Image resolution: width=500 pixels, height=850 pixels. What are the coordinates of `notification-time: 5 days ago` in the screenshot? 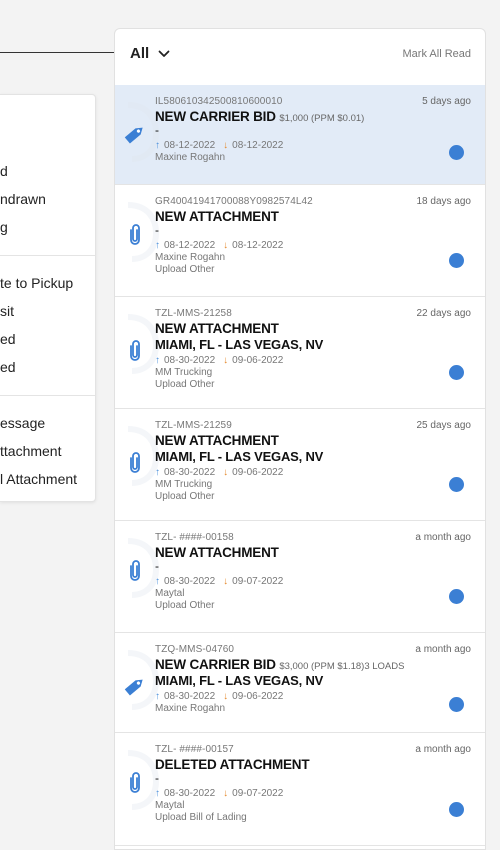 It's located at (446, 101).